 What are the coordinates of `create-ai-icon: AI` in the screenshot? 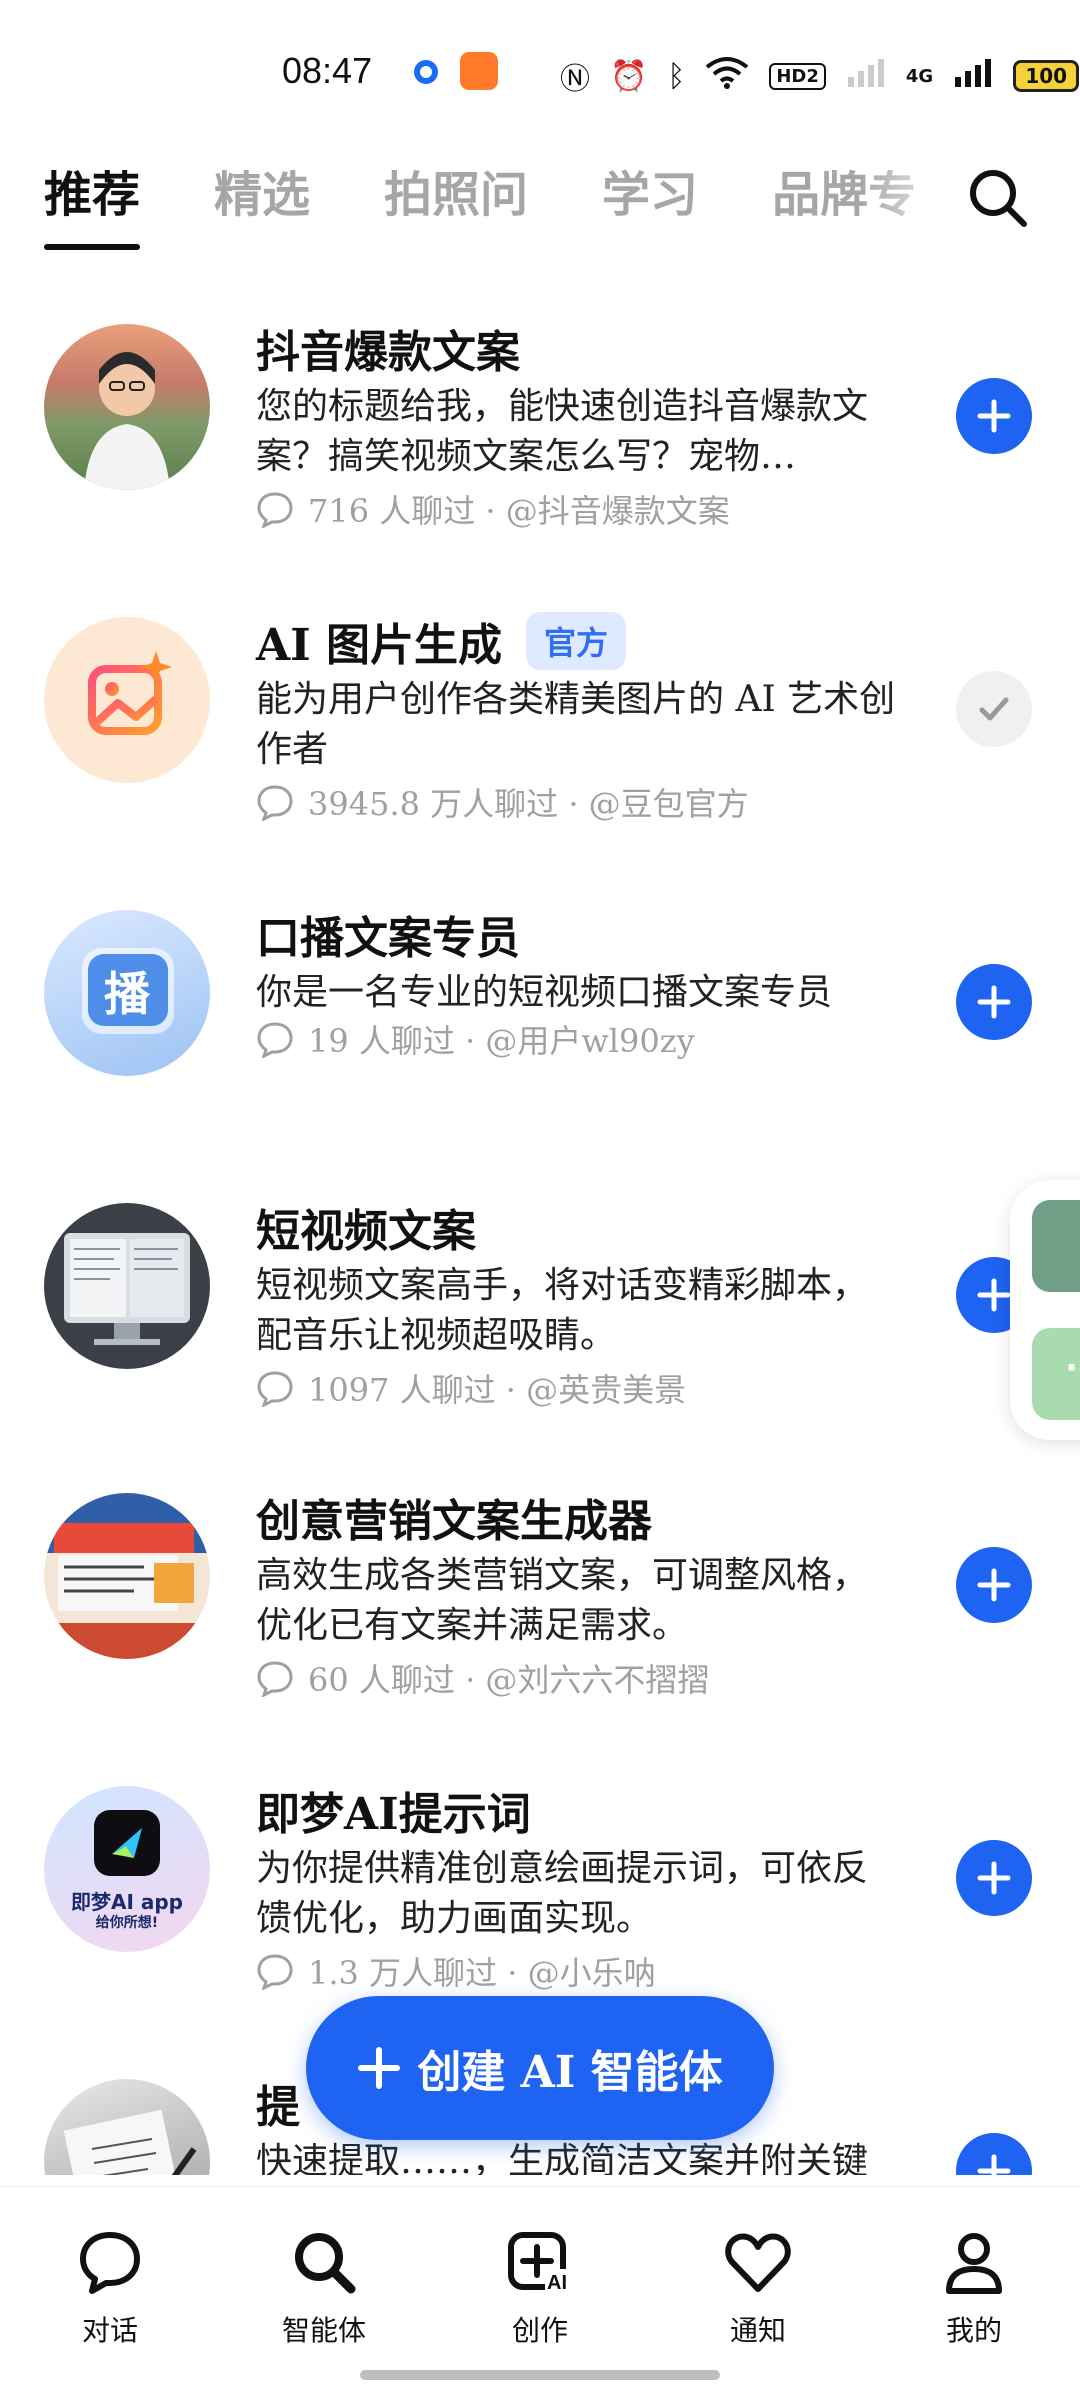 It's located at (541, 2263).